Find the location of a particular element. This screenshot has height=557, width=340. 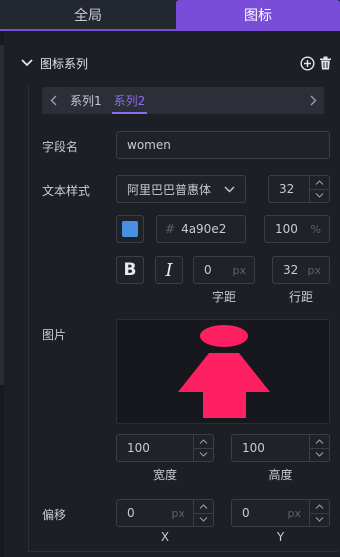

letter-spacing-label: 字距 is located at coordinates (223, 297).